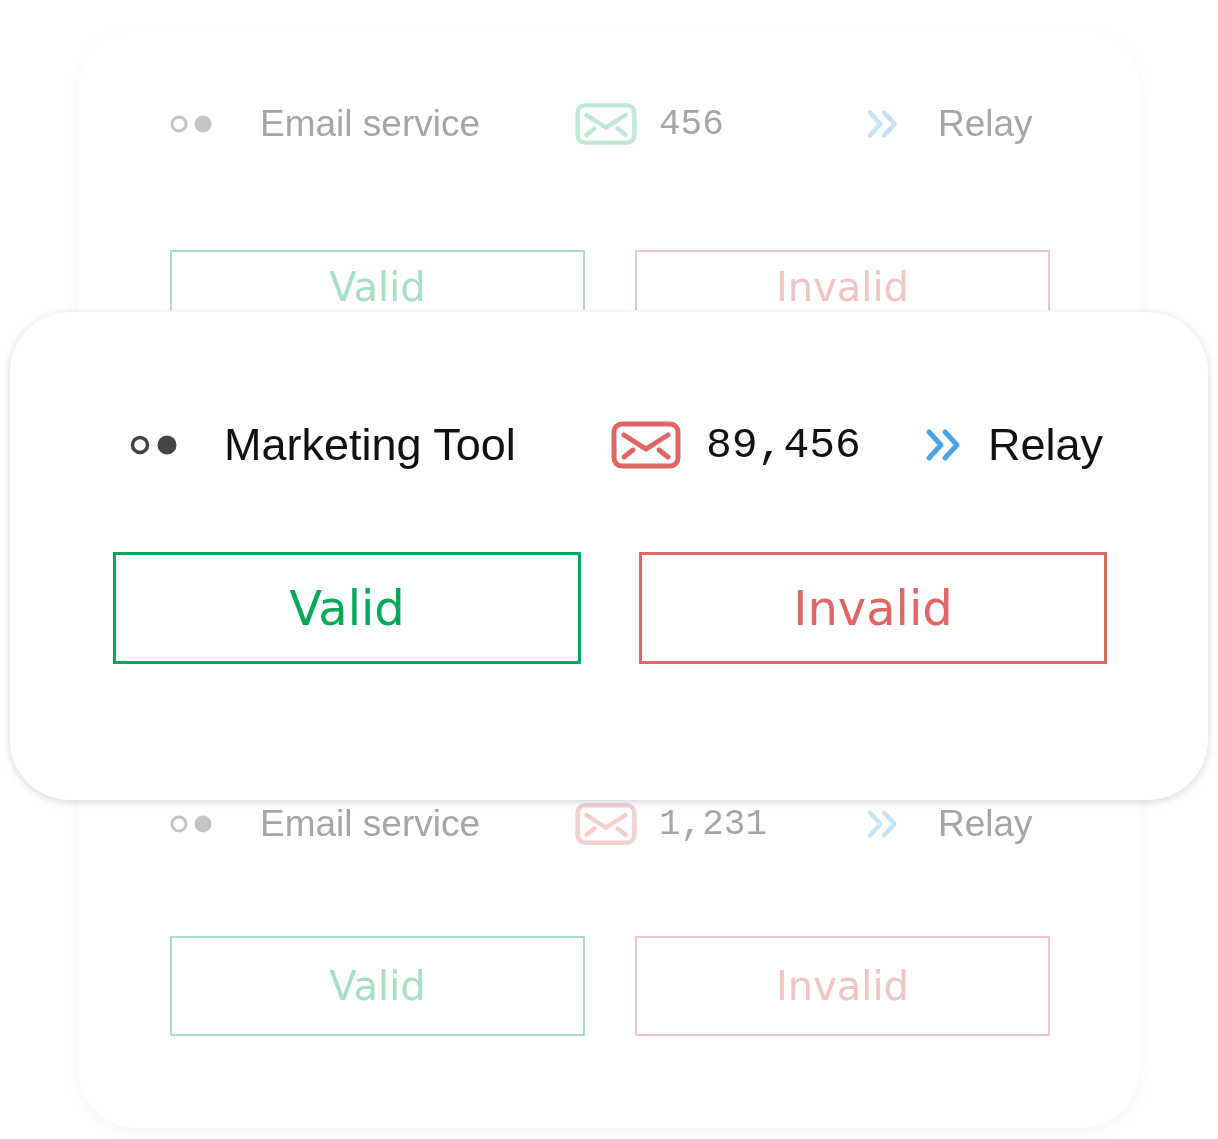 Image resolution: width=1218 pixels, height=1139 pixels. Describe the element at coordinates (714, 824) in the screenshot. I see `count: 1,231` at that location.